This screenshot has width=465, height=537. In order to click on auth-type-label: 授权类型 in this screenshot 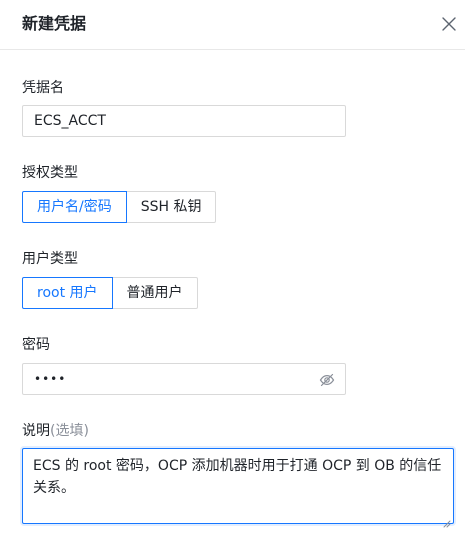, I will do `click(50, 173)`.